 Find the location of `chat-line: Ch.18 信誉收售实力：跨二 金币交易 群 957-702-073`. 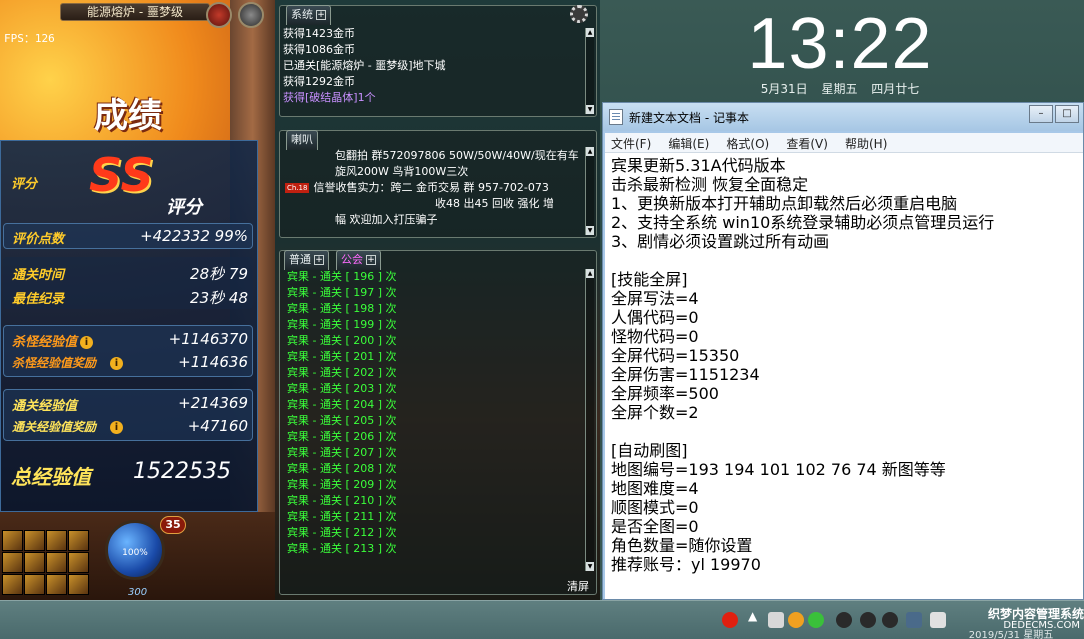

chat-line: Ch.18 信誉收售实力：跨二 金币交易 群 957-702-073 is located at coordinates (417, 187).